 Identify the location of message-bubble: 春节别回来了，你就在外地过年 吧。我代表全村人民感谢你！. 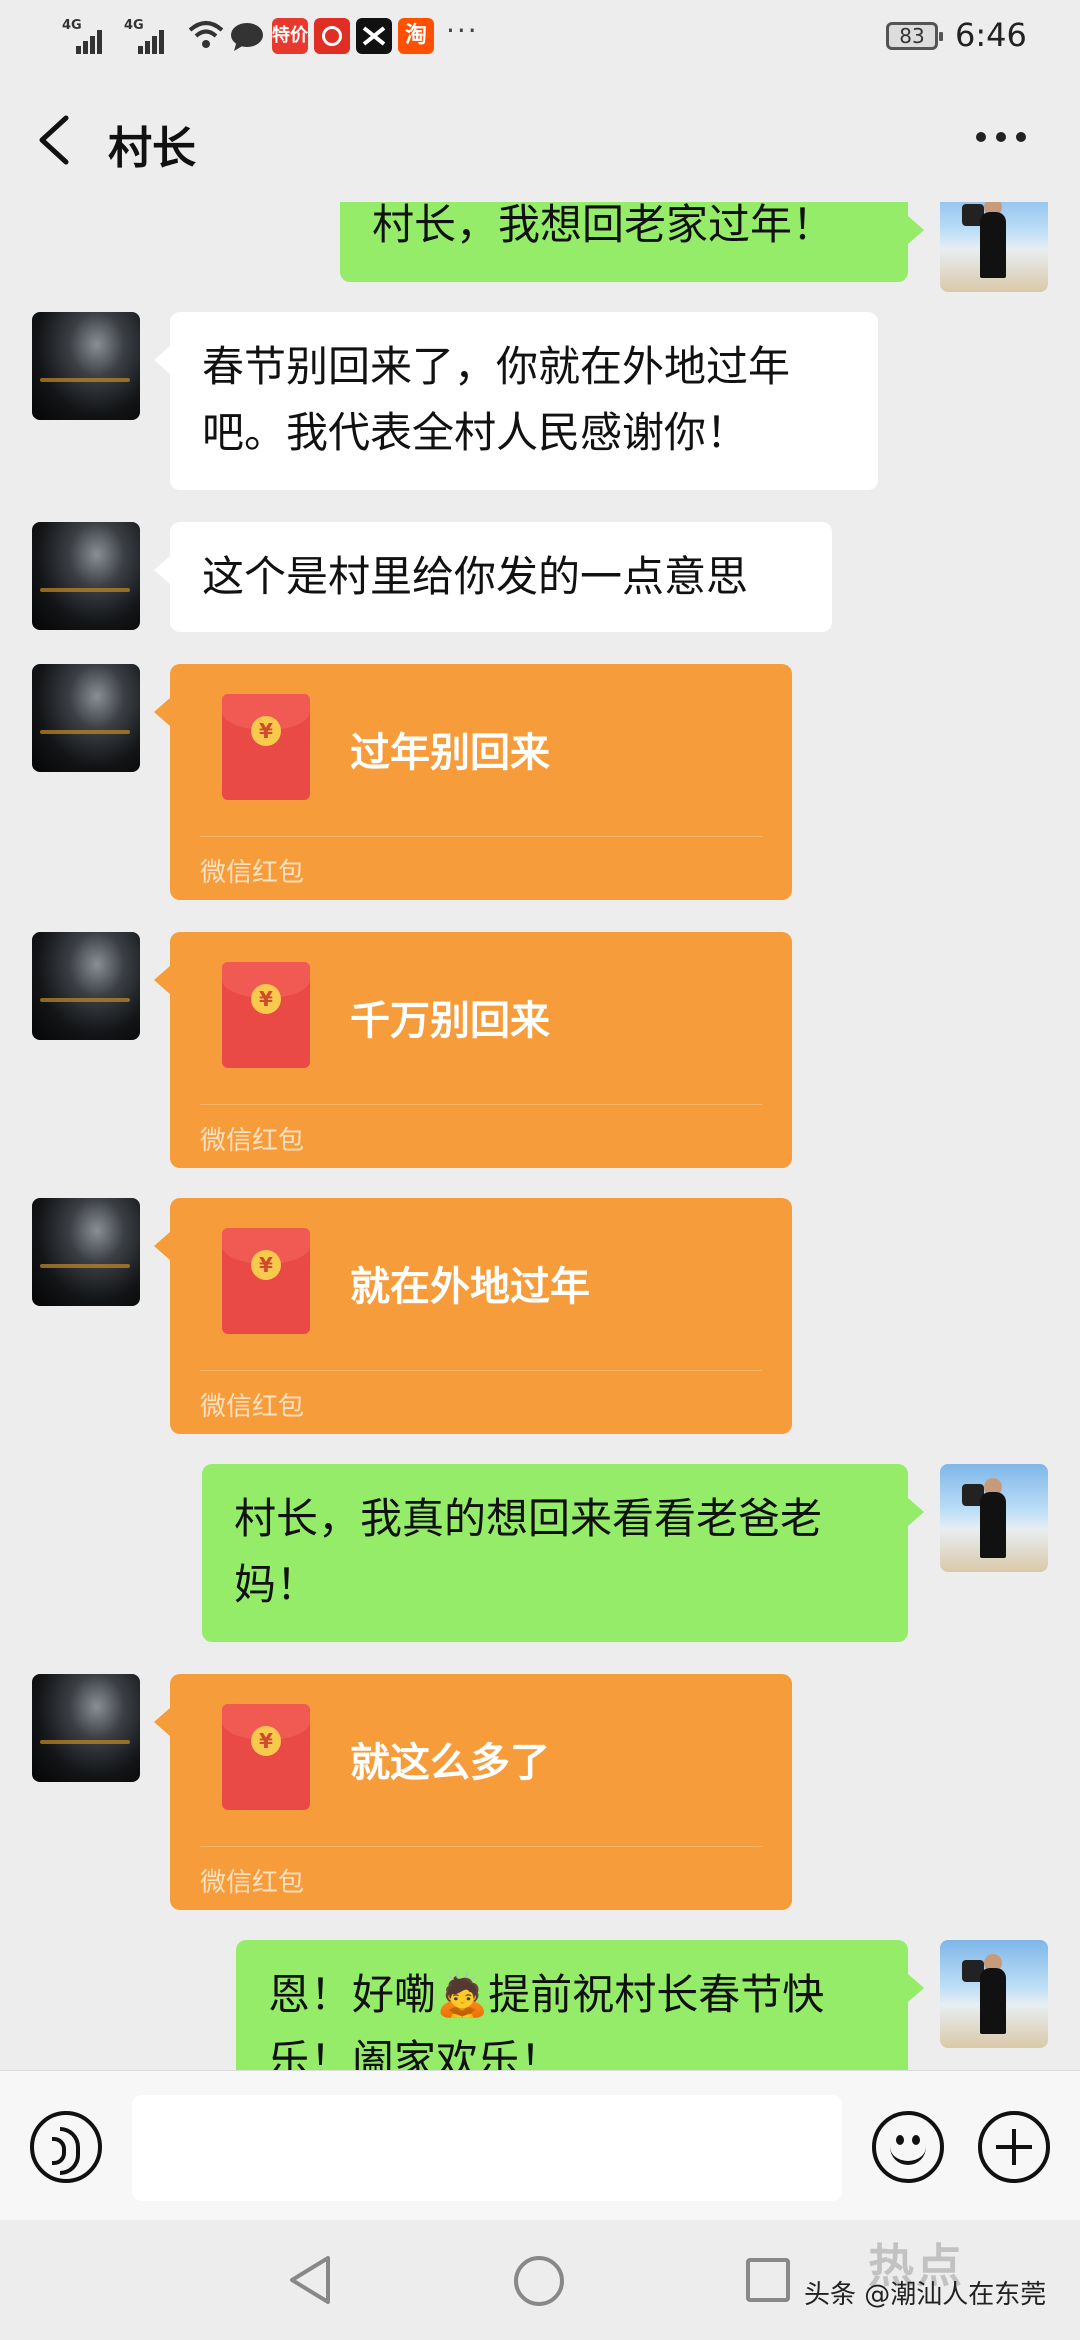
(516, 401).